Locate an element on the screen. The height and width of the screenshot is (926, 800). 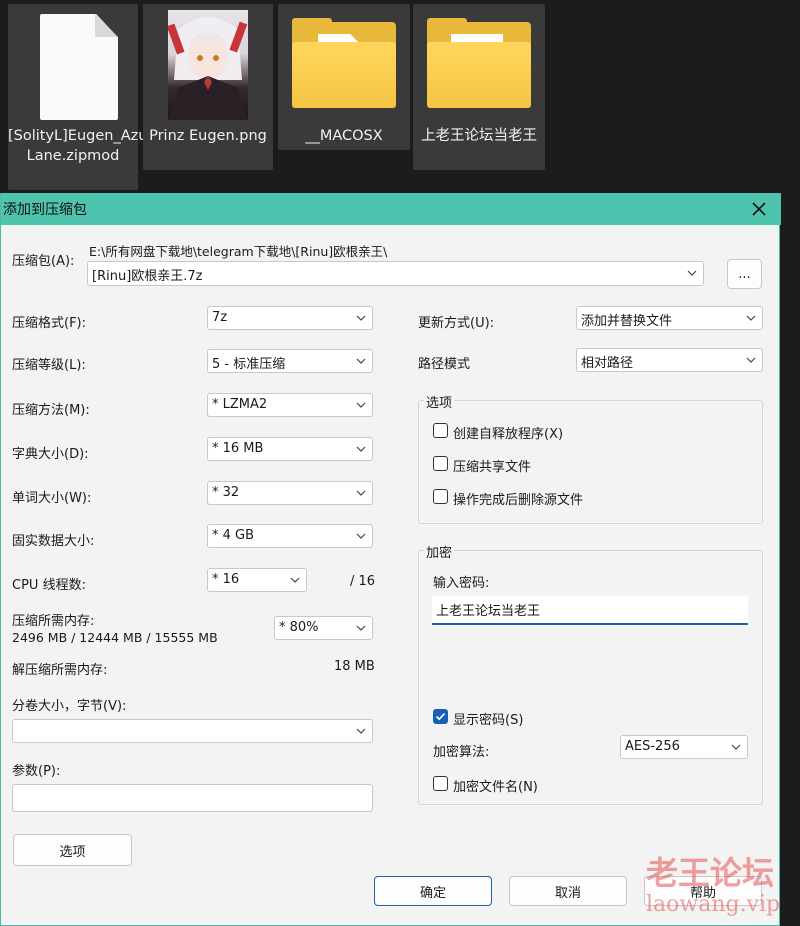
solid-label: 固实数据大小: is located at coordinates (53, 541).